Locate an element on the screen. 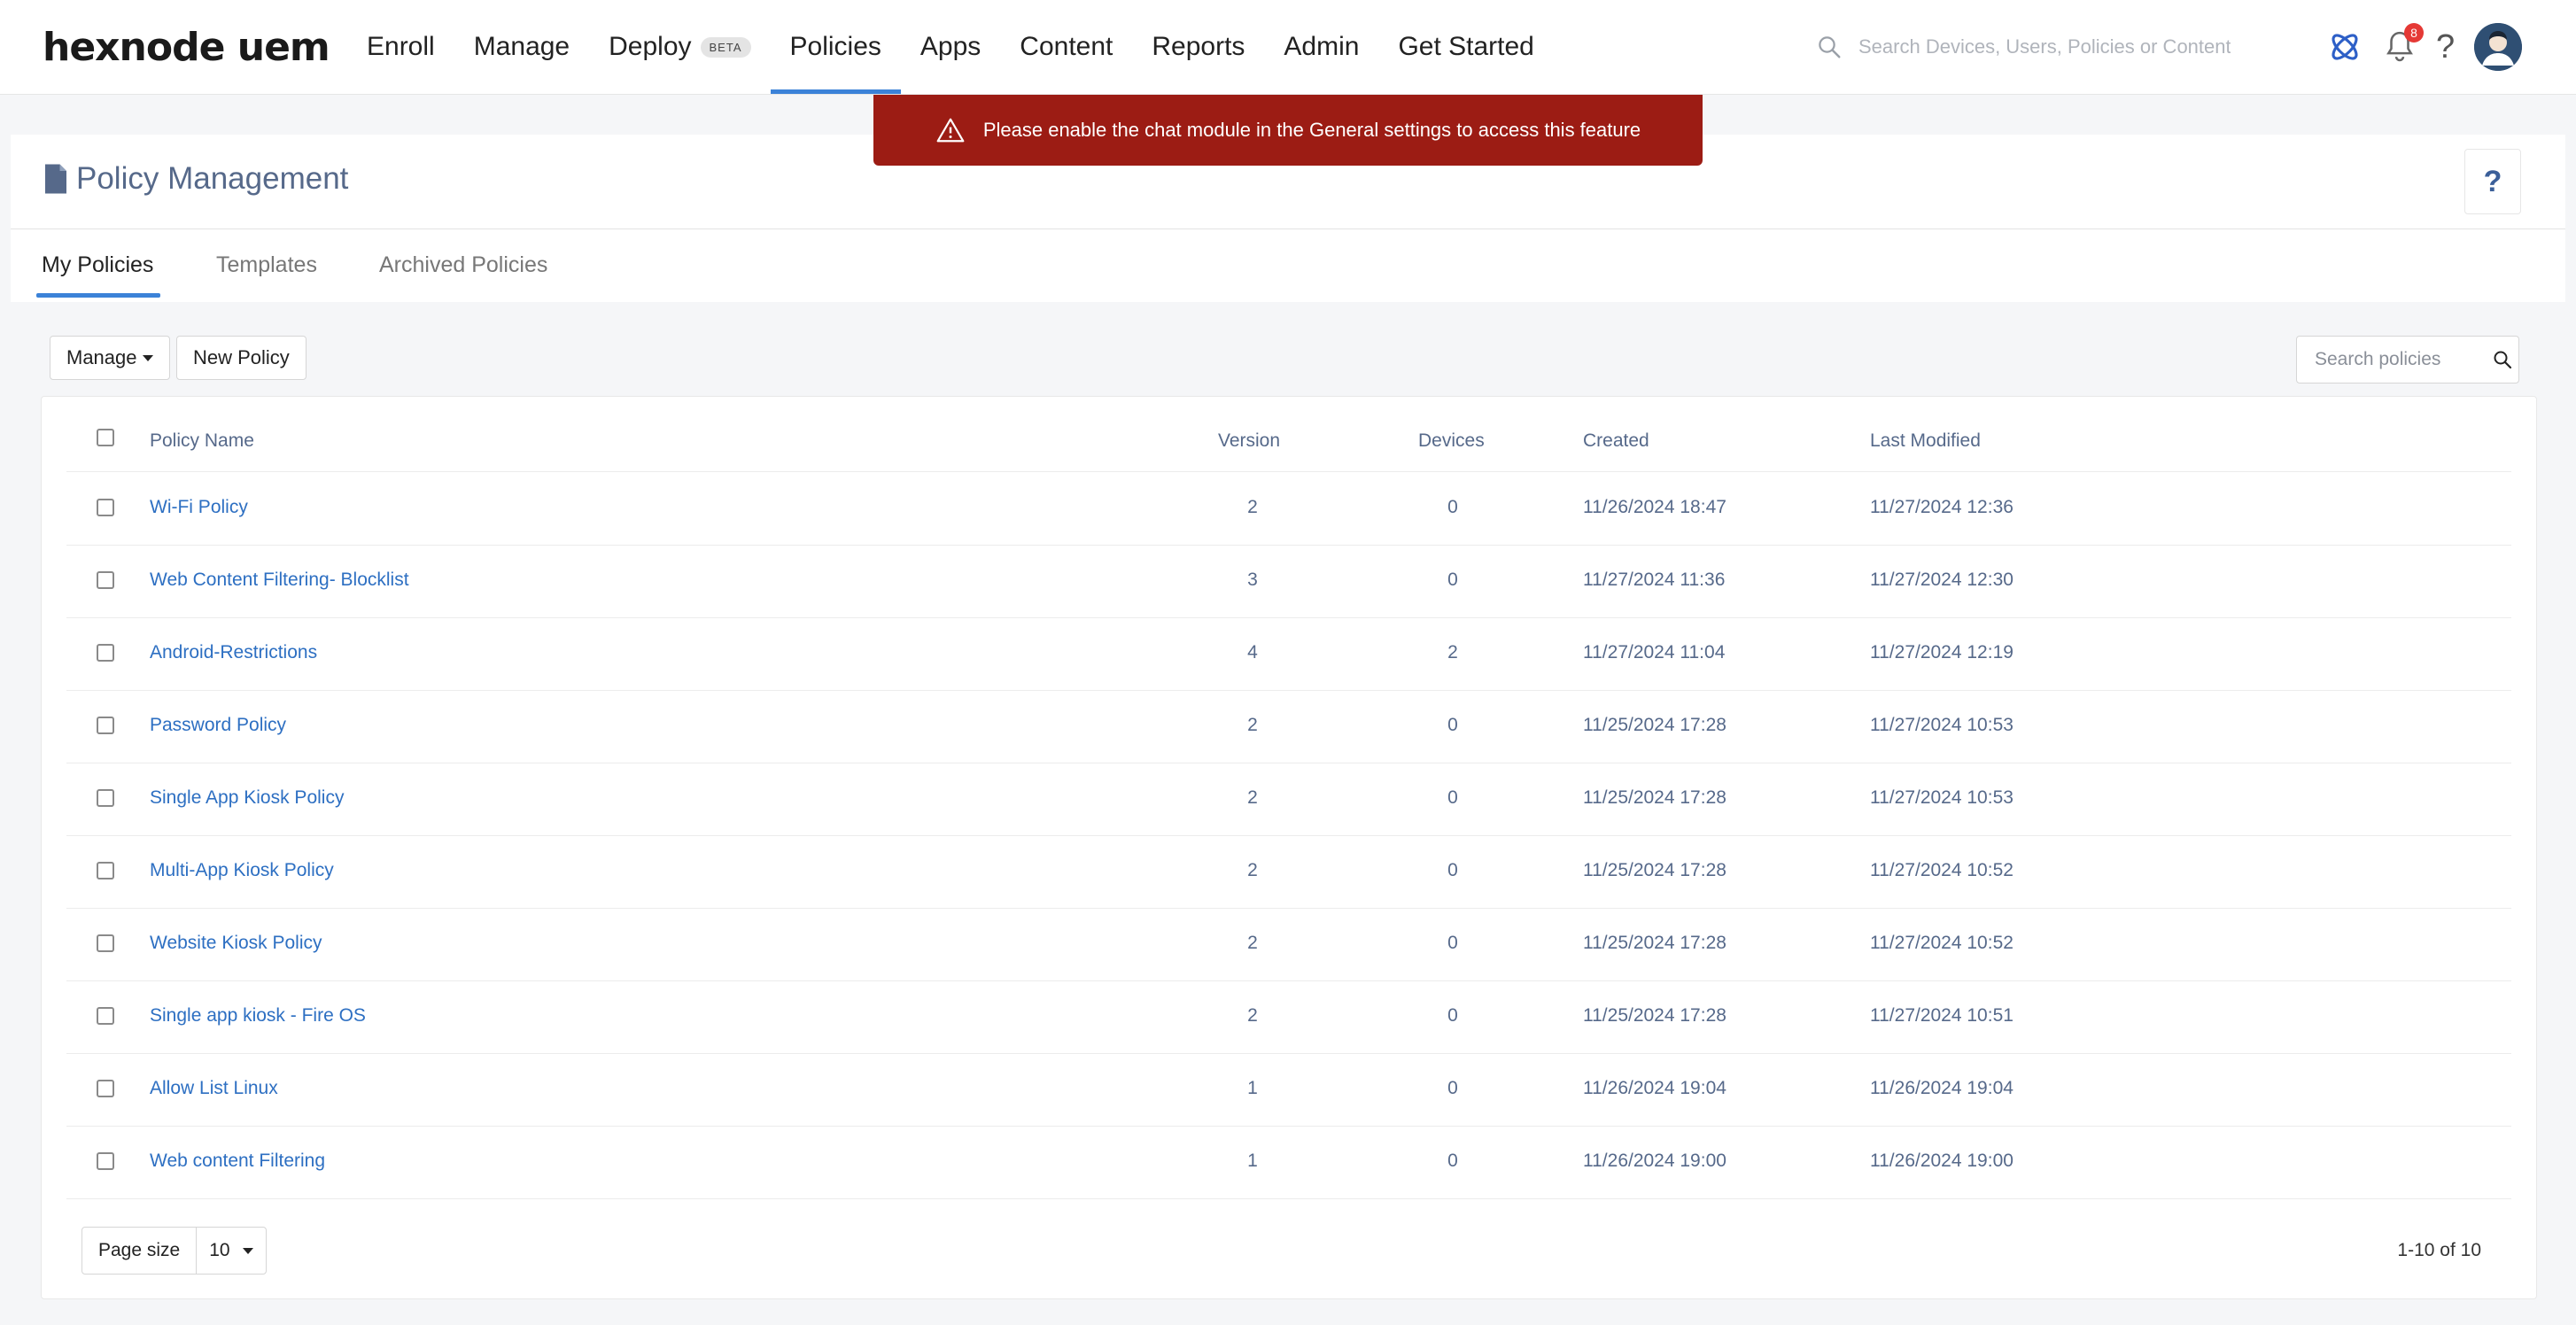 The image size is (2576, 1325). page-size-label: Page size is located at coordinates (140, 1251).